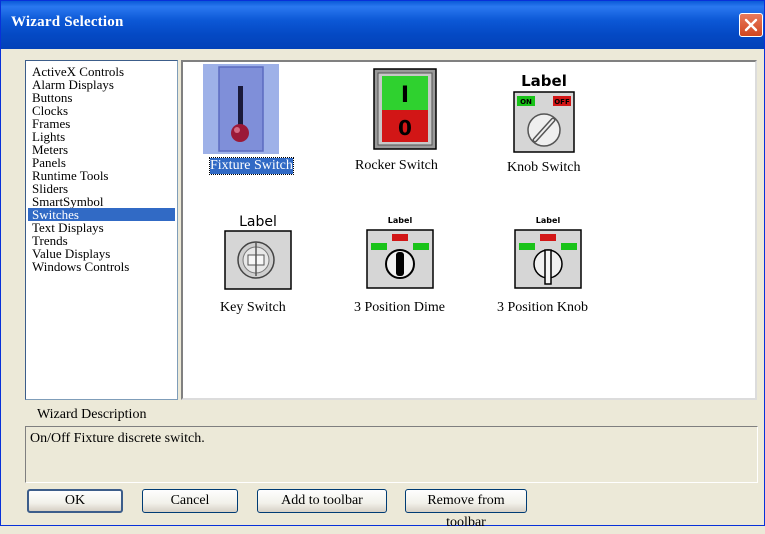  Describe the element at coordinates (391, 454) in the screenshot. I see `description-box: On/Off Fixture discrete switch.` at that location.